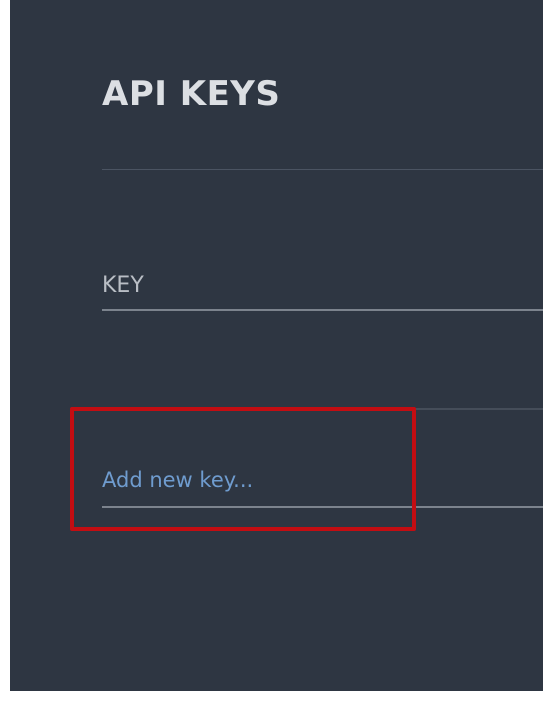 This screenshot has height=702, width=543. I want to click on title-divider, so click(322, 169).